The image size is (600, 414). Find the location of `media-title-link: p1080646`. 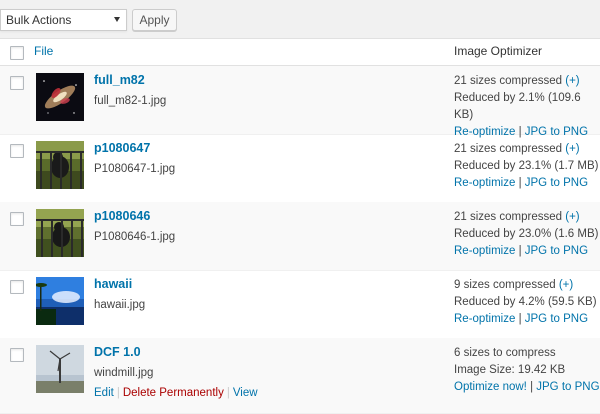

media-title-link: p1080646 is located at coordinates (122, 216).